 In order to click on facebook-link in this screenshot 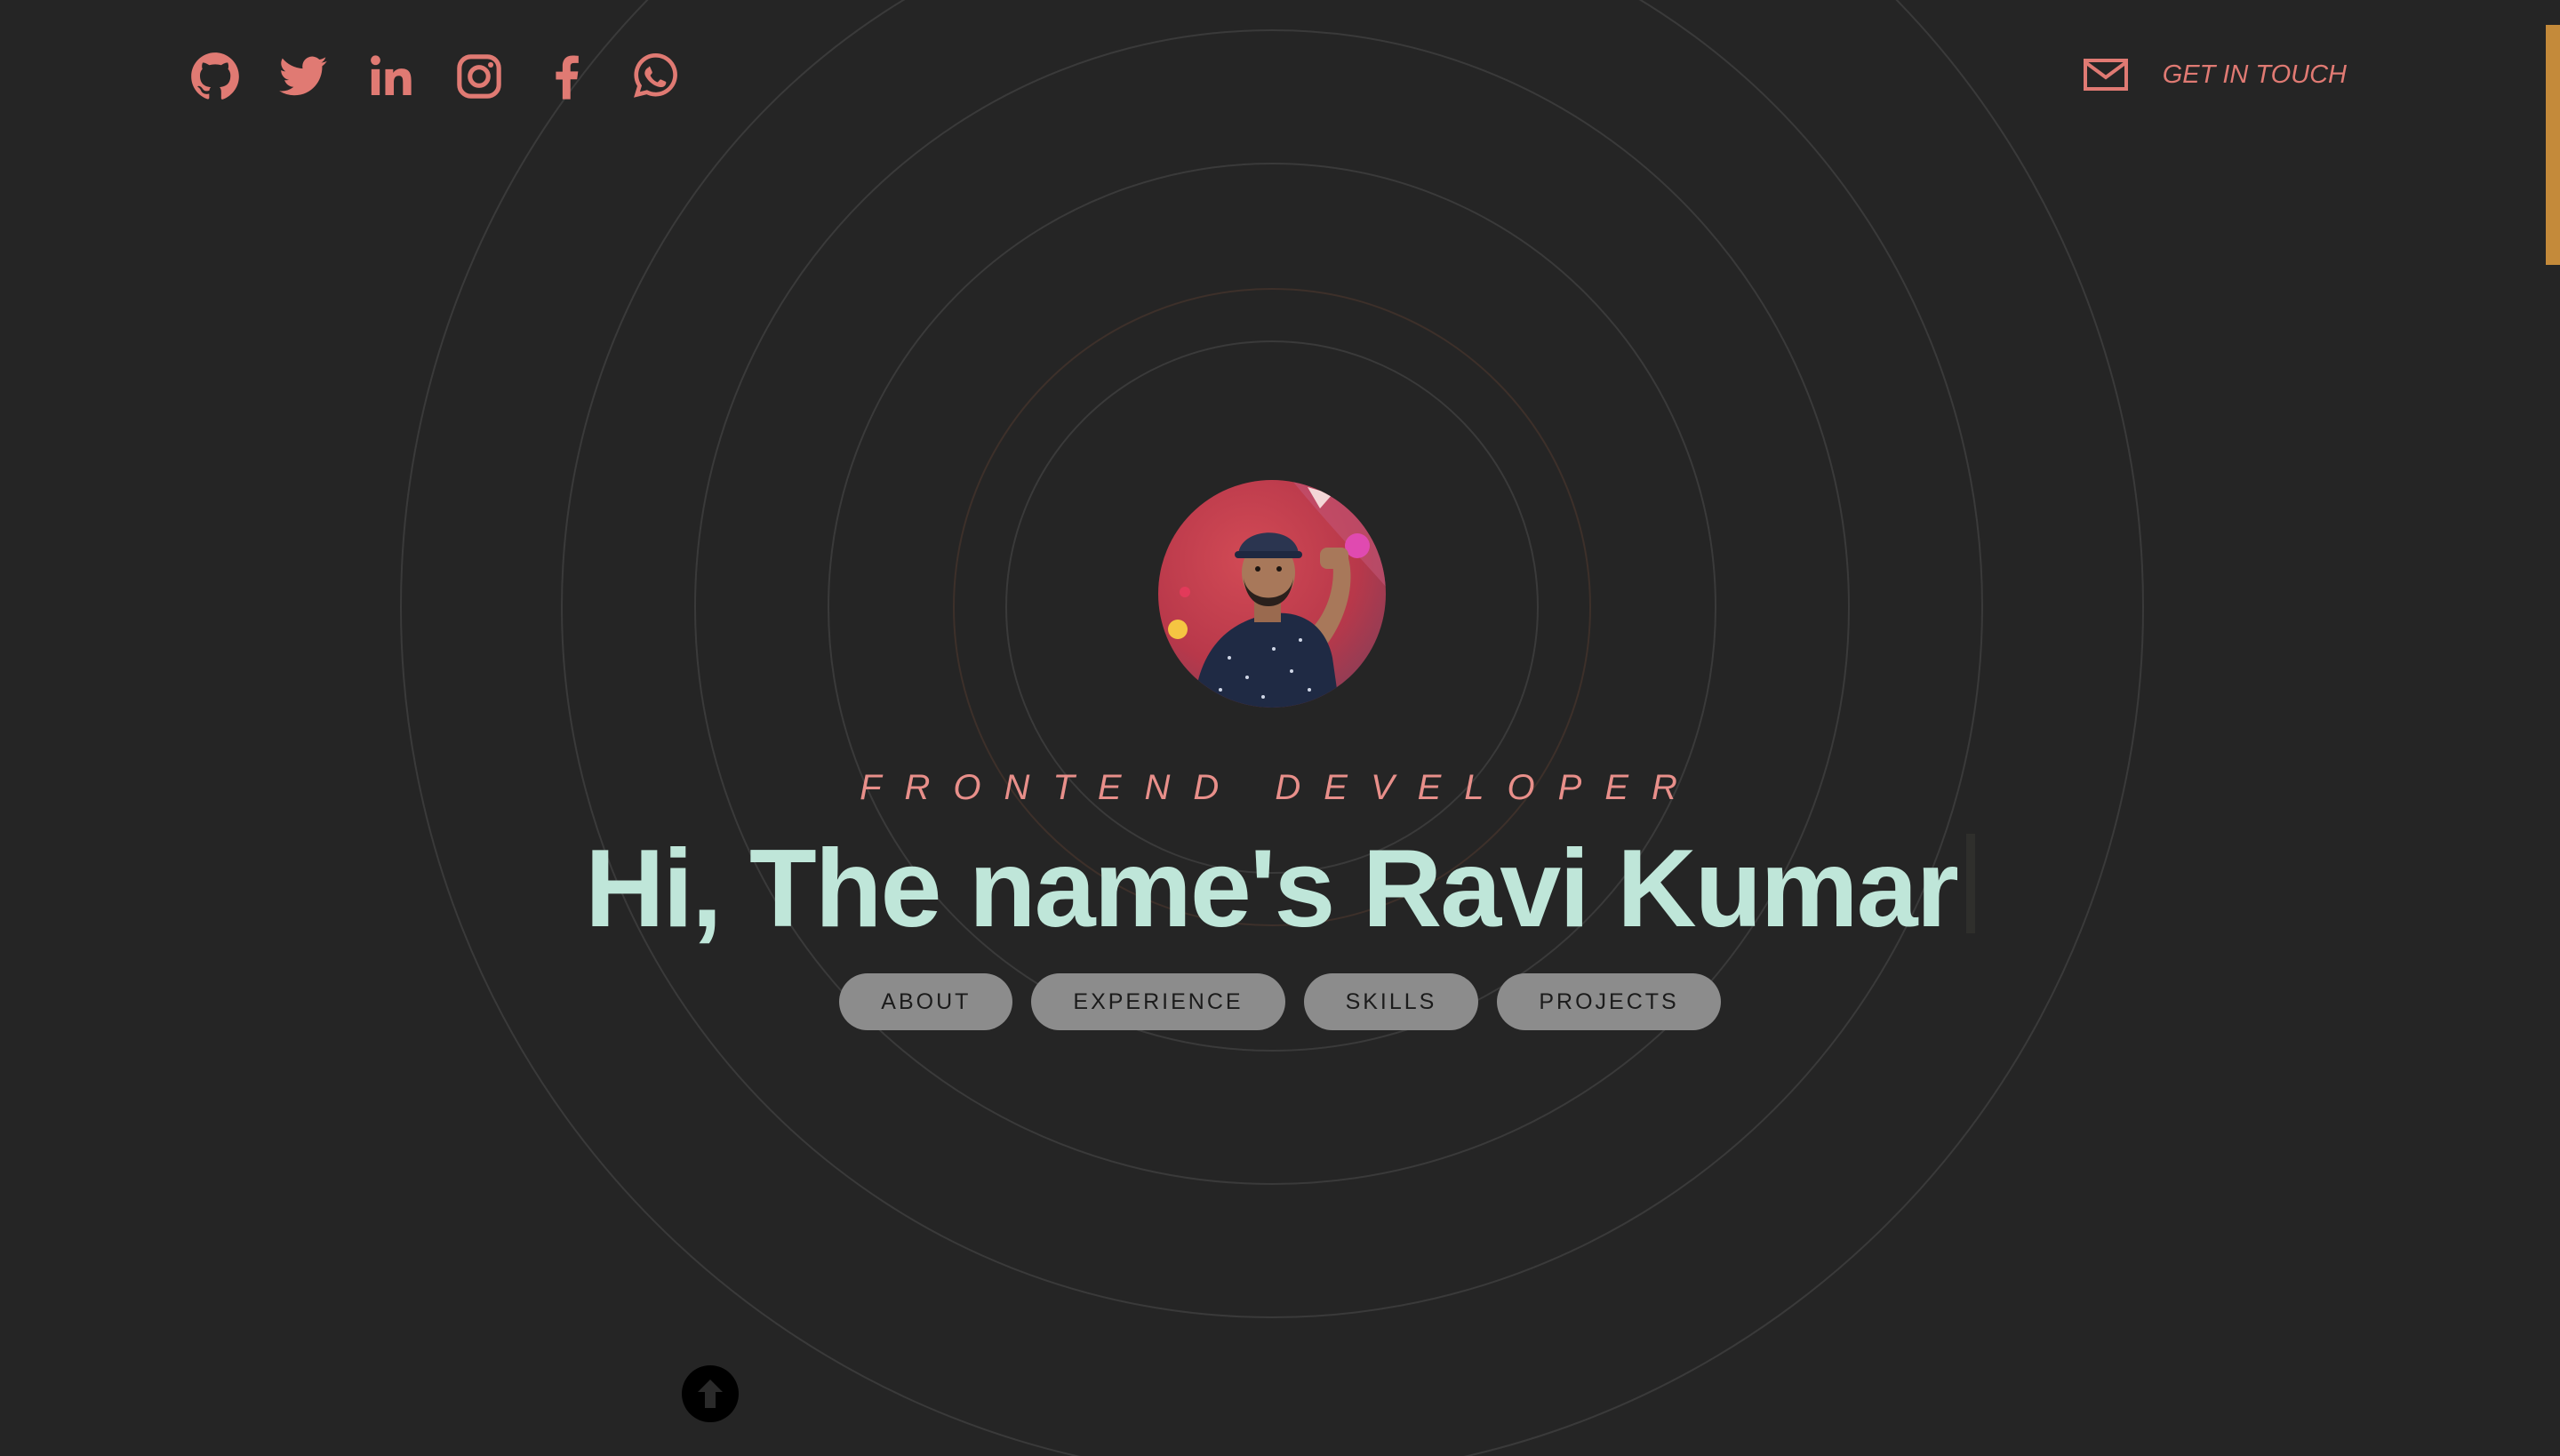, I will do `click(567, 76)`.